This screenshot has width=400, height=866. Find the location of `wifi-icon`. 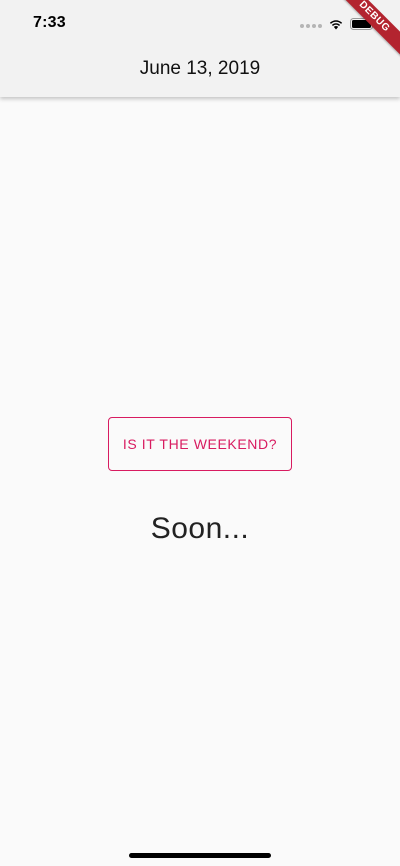

wifi-icon is located at coordinates (336, 26).